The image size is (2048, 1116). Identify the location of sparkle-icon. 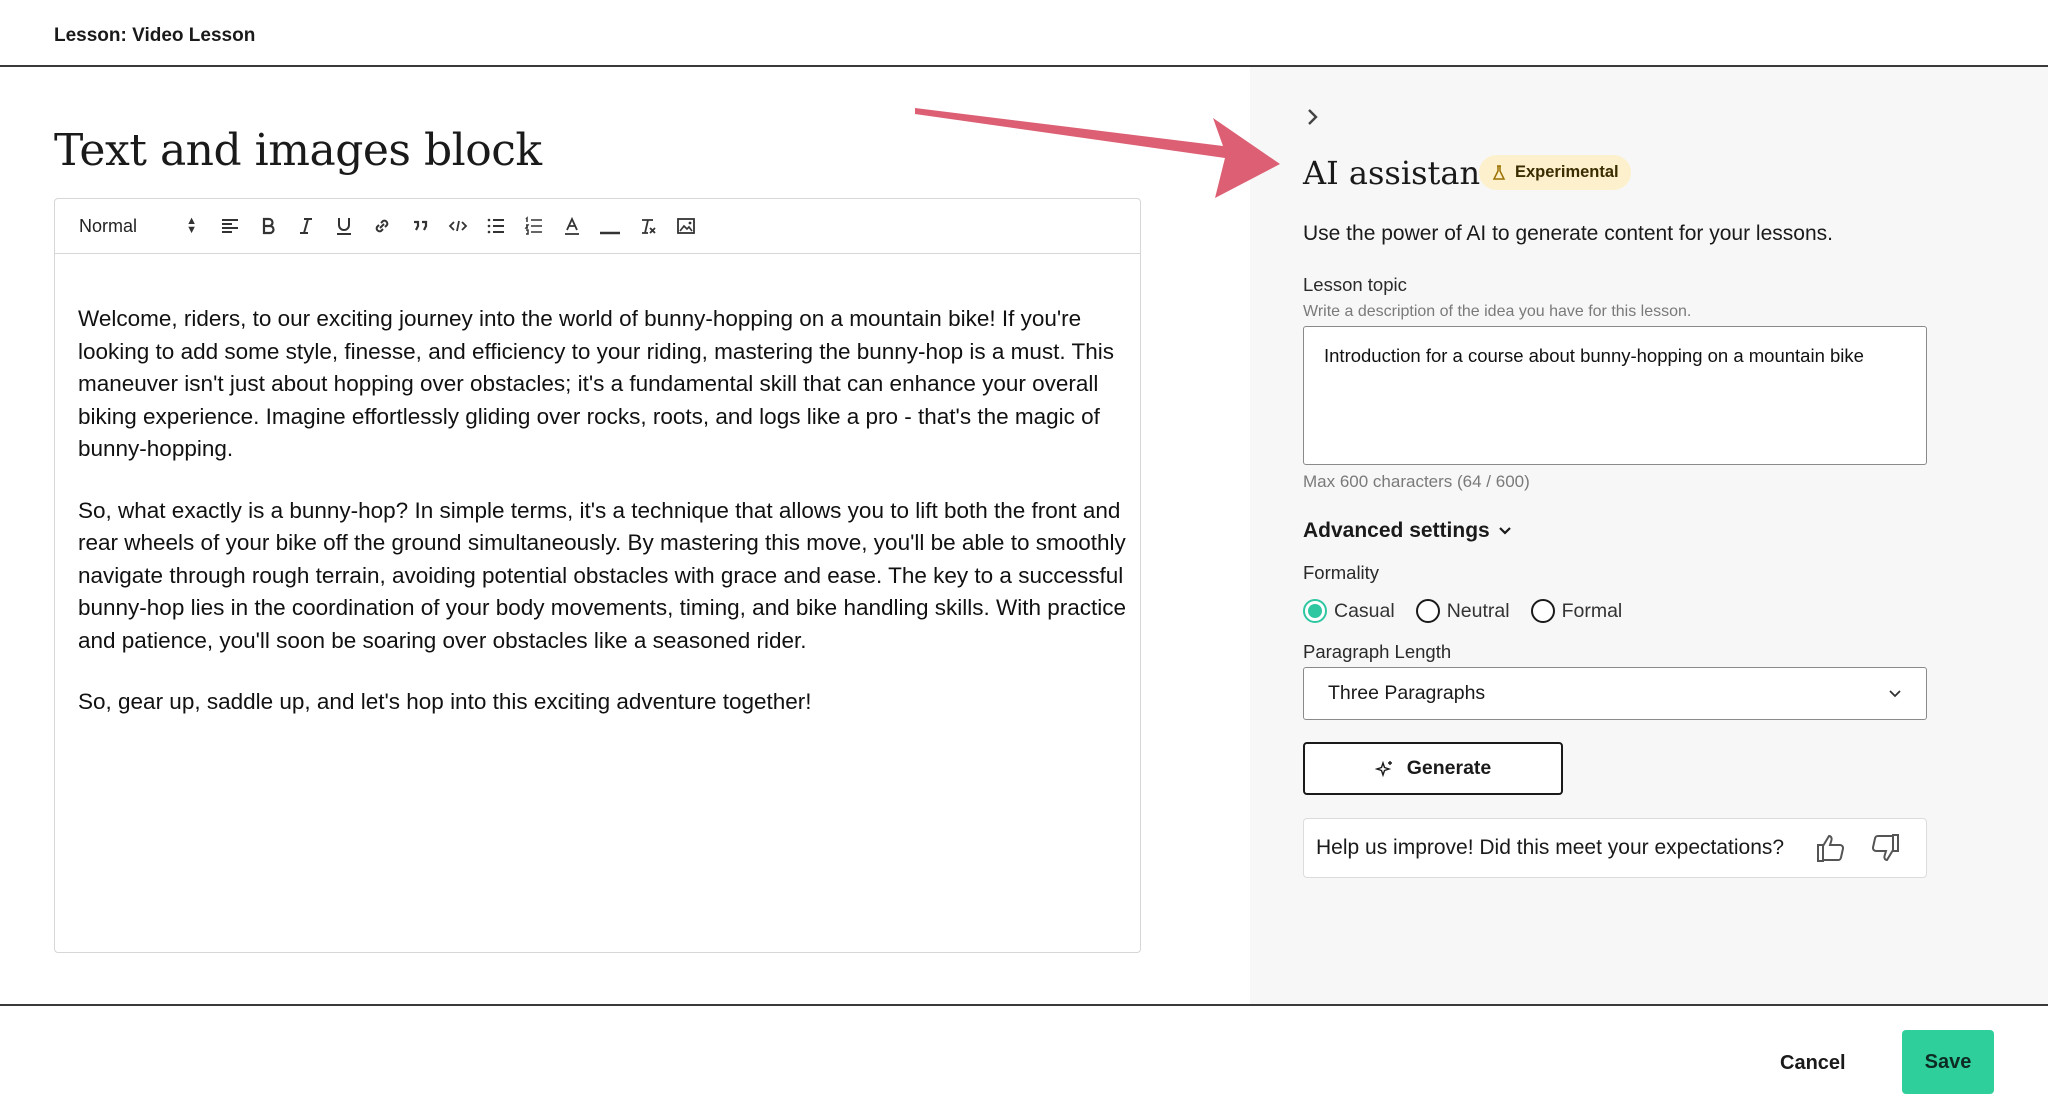
(1383, 768).